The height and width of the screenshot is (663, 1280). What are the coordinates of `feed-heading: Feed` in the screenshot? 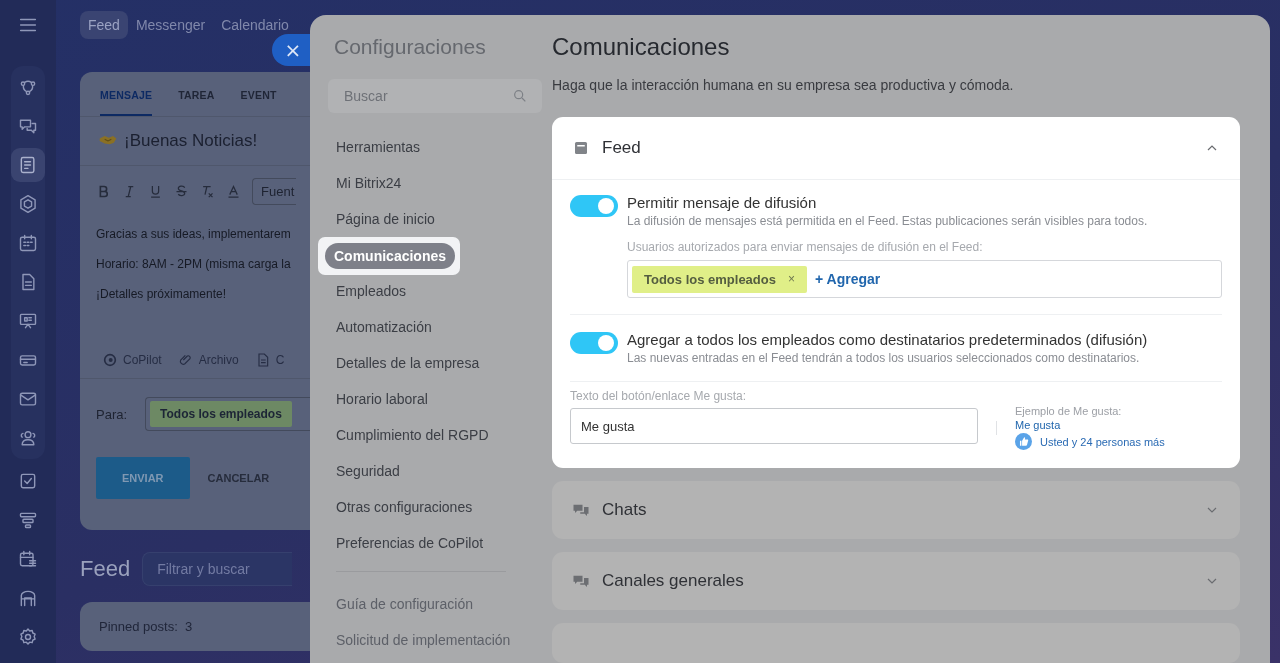 It's located at (105, 569).